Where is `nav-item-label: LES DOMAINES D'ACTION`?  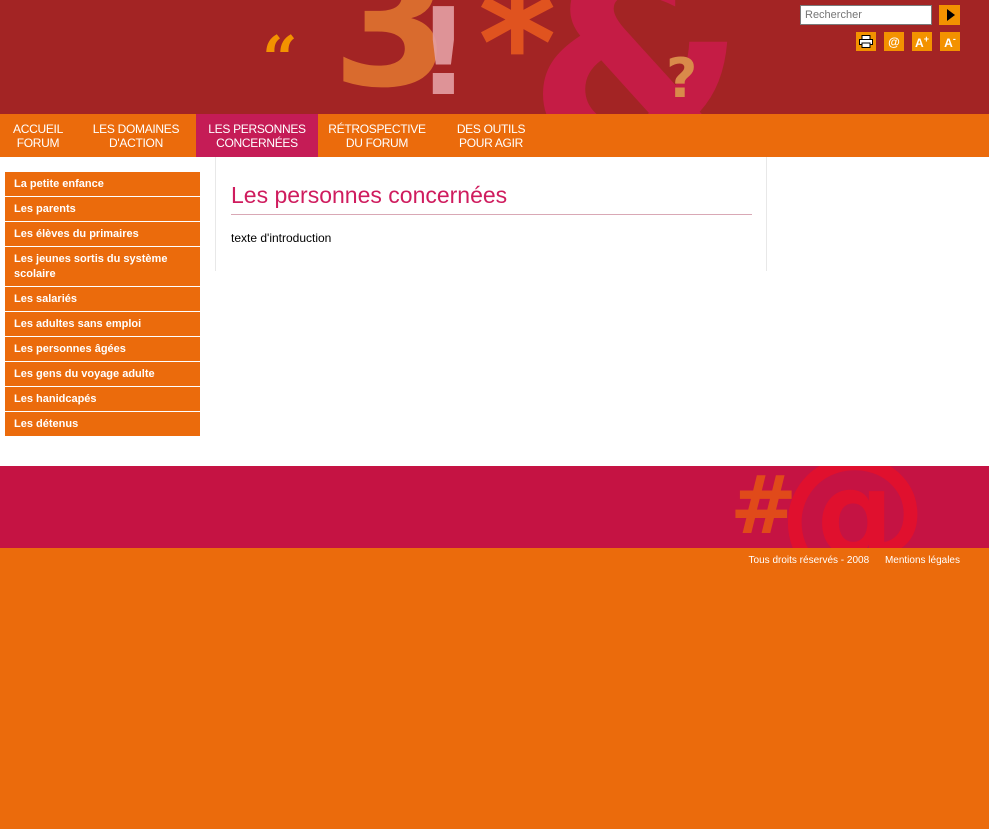 nav-item-label: LES DOMAINES D'ACTION is located at coordinates (136, 135).